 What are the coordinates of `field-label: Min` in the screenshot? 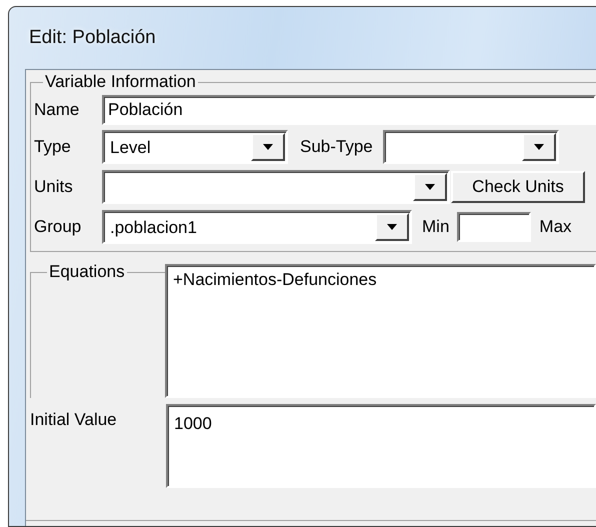 It's located at (436, 227).